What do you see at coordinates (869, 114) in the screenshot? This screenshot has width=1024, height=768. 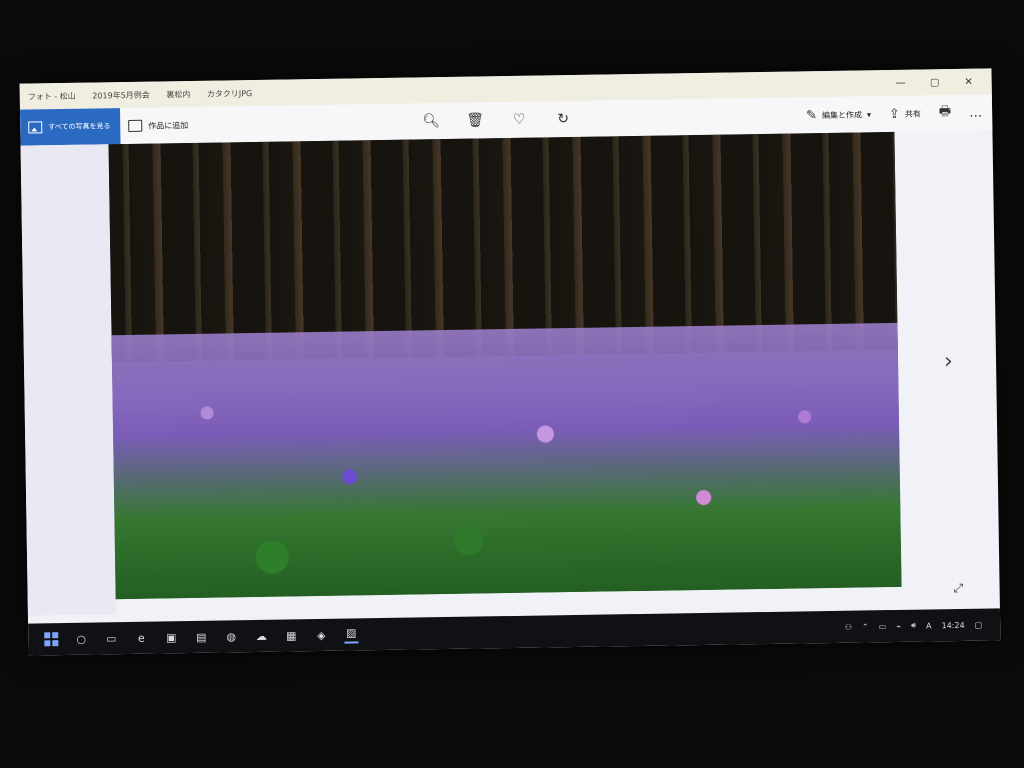 I see `chevron-down-icon: ▾` at bounding box center [869, 114].